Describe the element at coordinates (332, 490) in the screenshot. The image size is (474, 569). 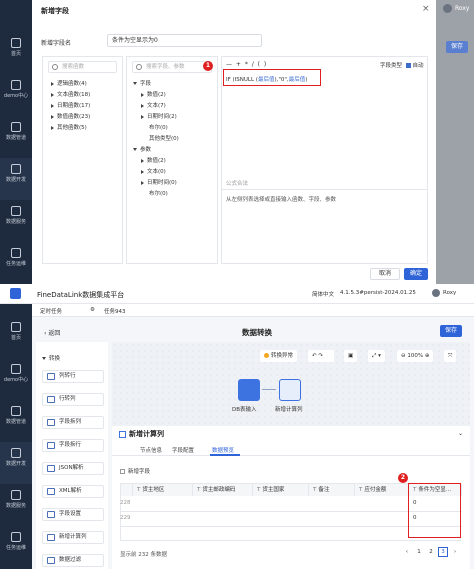
I see `column-header: T 备注` at that location.